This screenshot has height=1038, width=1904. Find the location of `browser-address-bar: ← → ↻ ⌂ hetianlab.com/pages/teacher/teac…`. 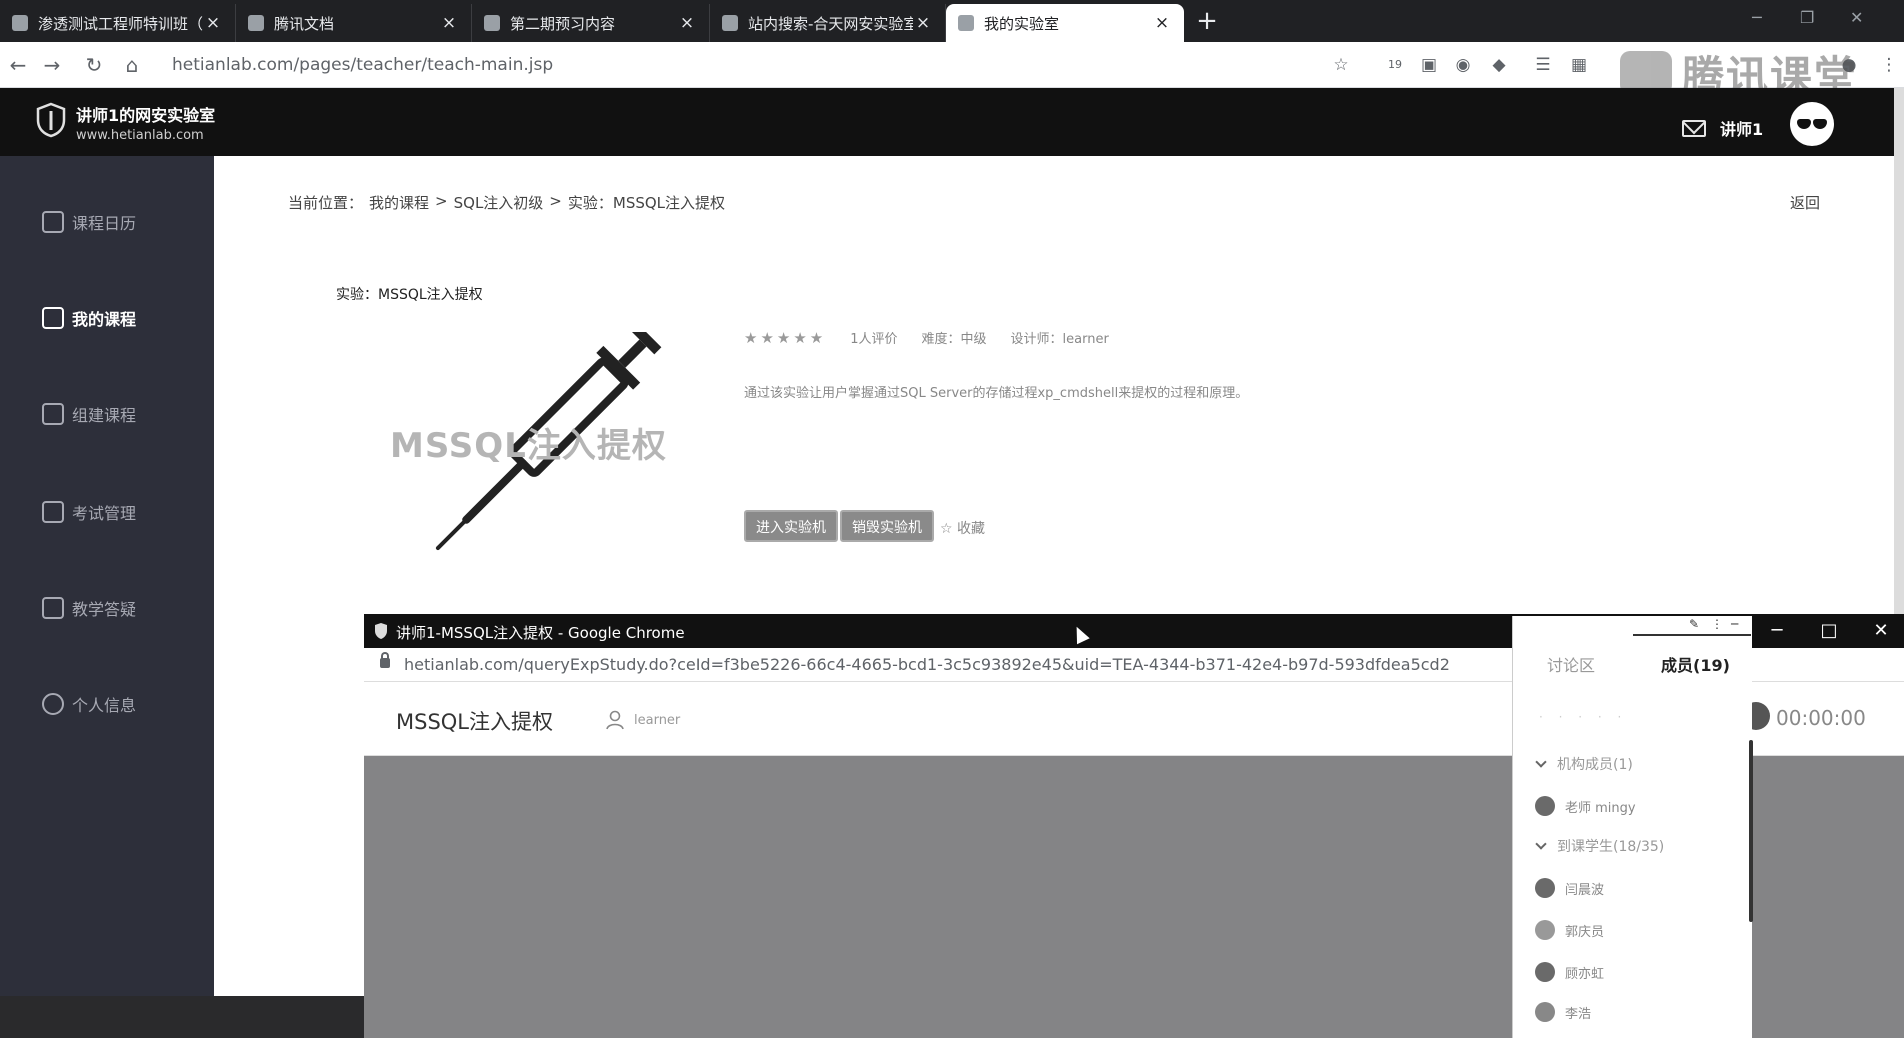

browser-address-bar: ← → ↻ ⌂ hetianlab.com/pages/teacher/teac… is located at coordinates (952, 65).